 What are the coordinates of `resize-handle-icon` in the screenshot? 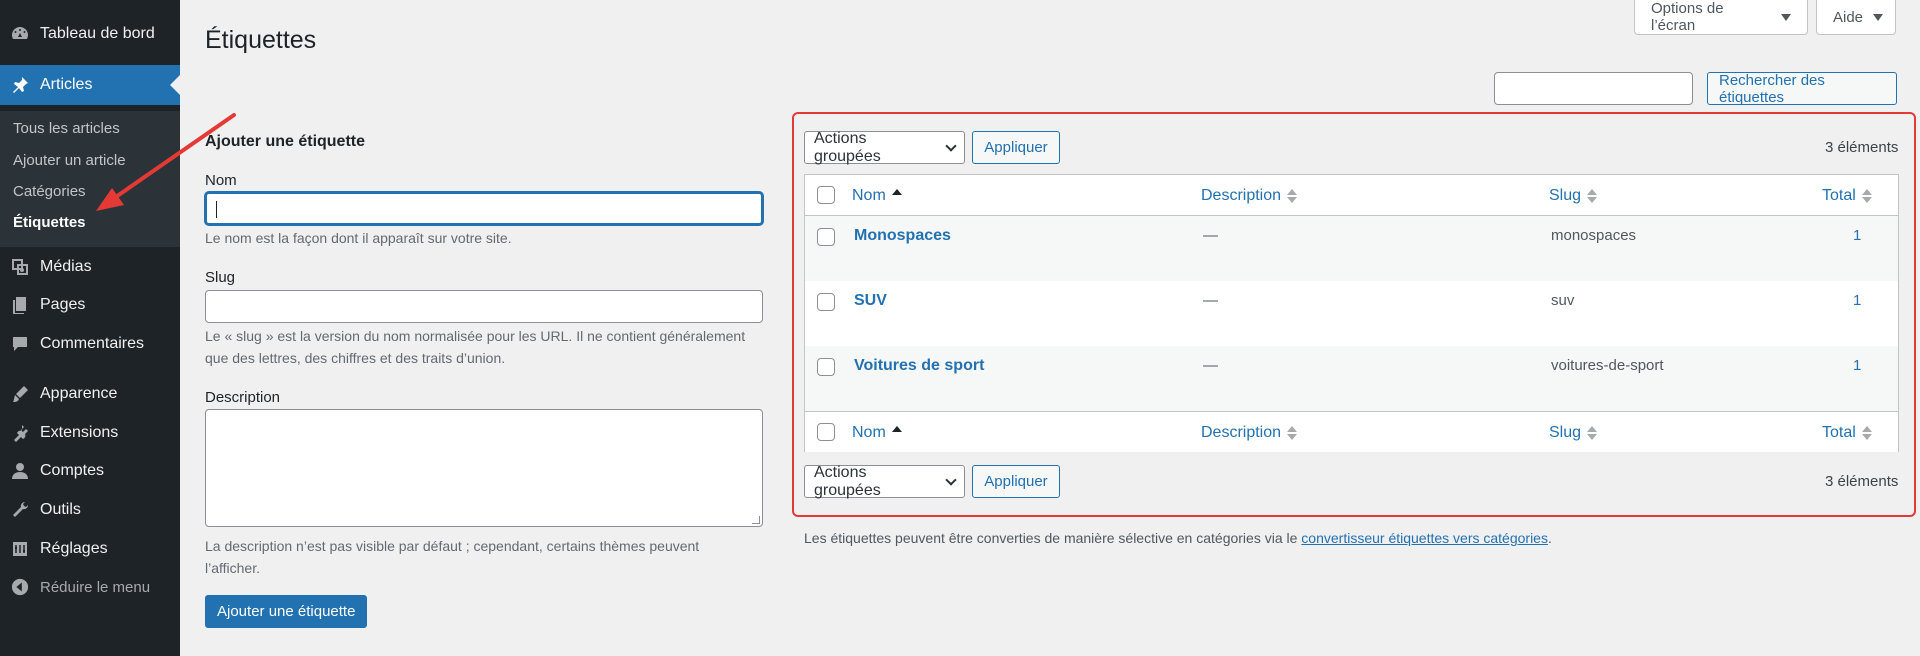 It's located at (756, 520).